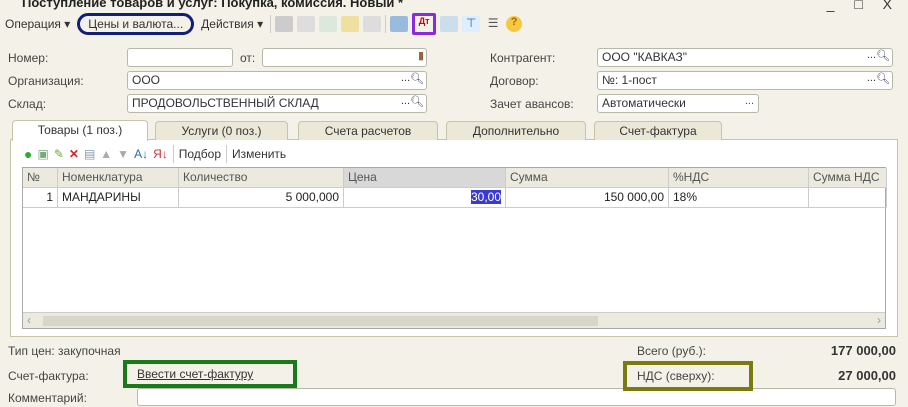  I want to click on col-price: Цена, so click(425, 178).